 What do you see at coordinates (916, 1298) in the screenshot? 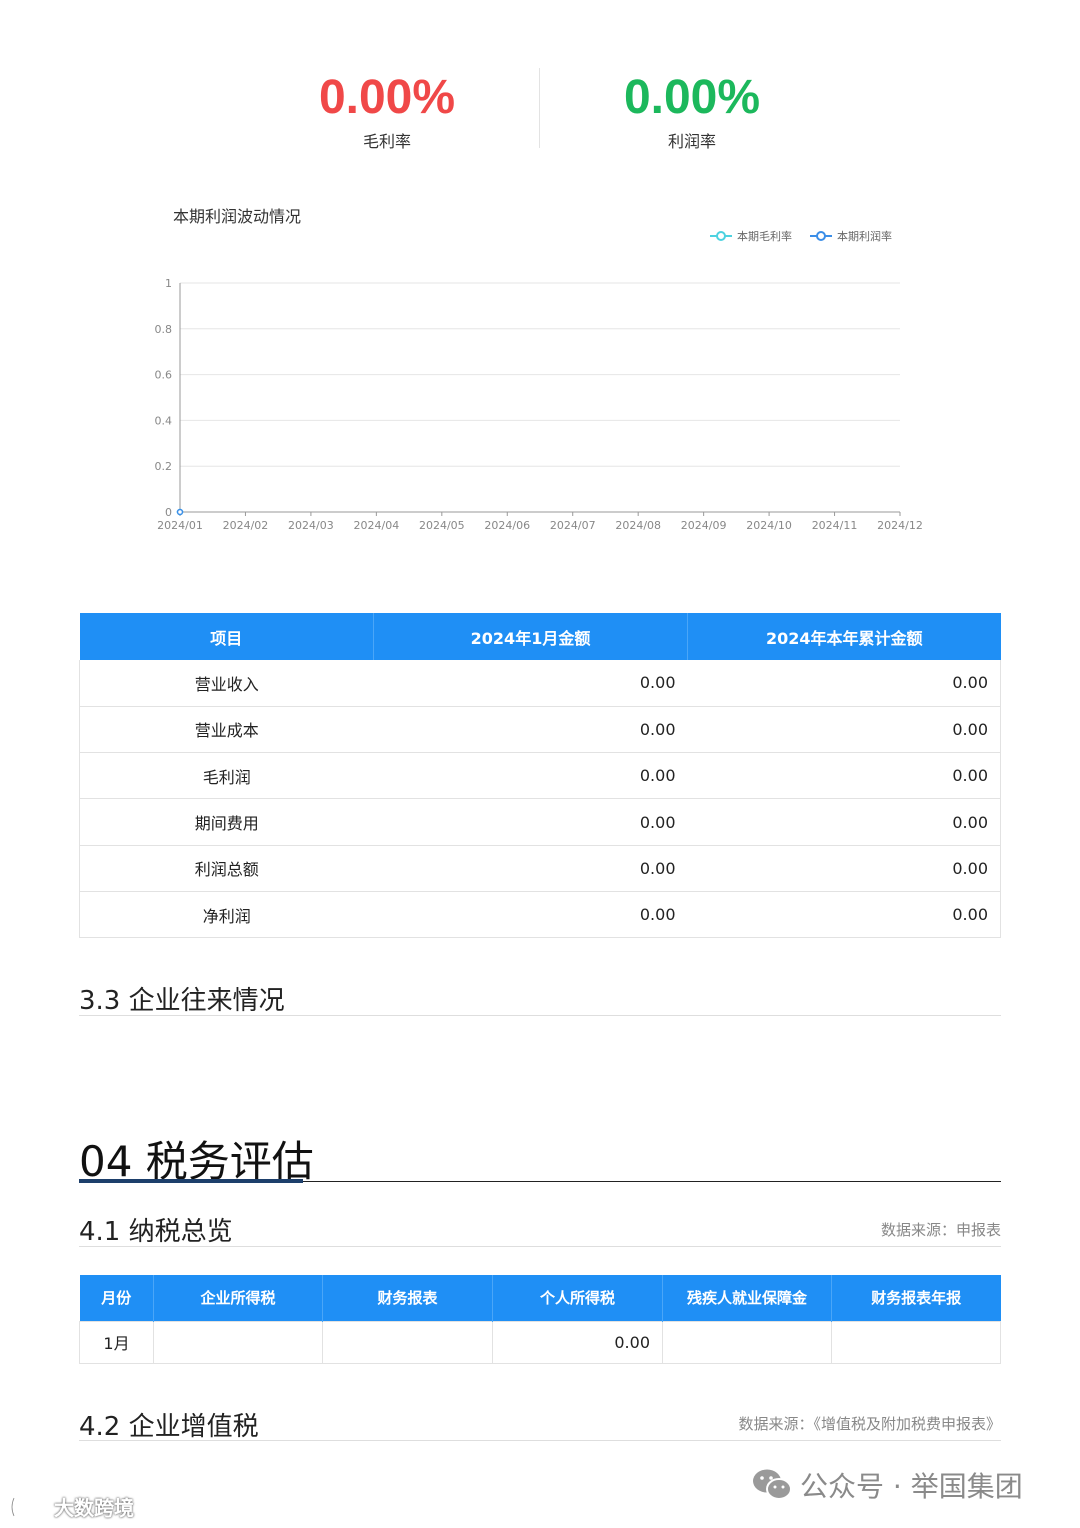
I see `header-annual-report: 财务报表年报` at bounding box center [916, 1298].